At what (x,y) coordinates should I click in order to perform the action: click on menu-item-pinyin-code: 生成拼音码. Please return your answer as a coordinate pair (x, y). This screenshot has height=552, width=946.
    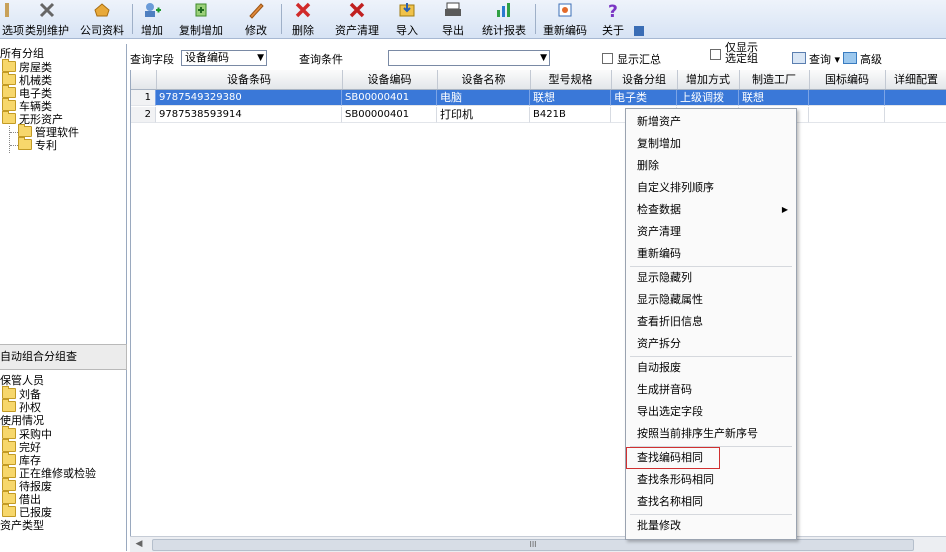
    Looking at the image, I should click on (711, 390).